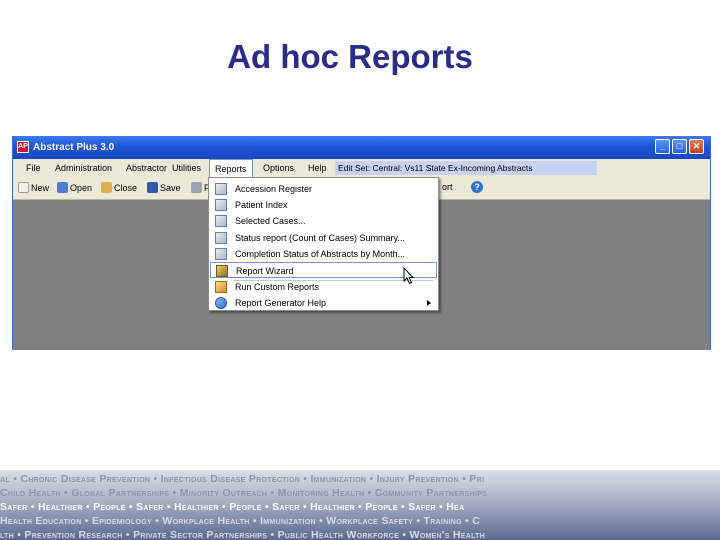 This screenshot has height=540, width=720. I want to click on open-button: Open, so click(74, 187).